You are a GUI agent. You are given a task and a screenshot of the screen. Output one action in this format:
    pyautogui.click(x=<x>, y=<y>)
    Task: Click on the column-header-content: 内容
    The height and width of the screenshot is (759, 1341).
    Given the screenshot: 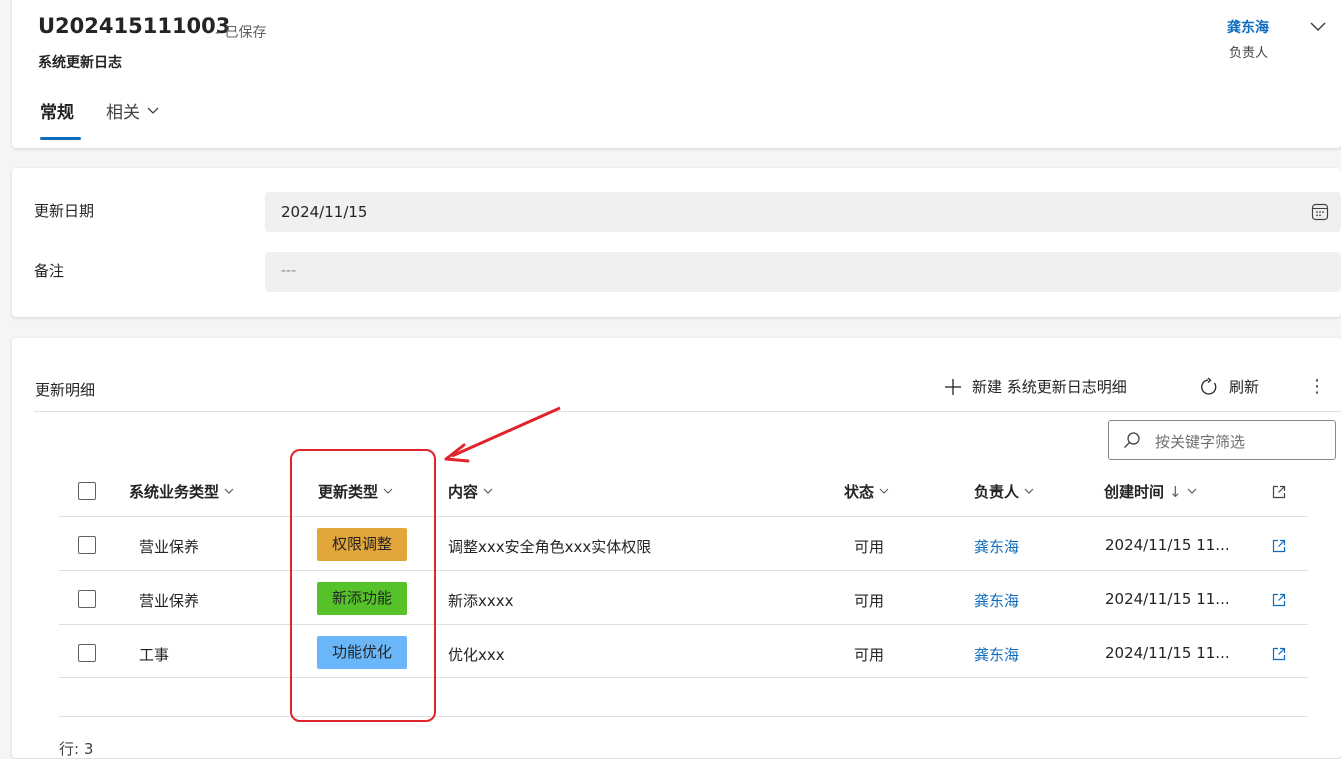 What is the action you would take?
    pyautogui.click(x=470, y=491)
    